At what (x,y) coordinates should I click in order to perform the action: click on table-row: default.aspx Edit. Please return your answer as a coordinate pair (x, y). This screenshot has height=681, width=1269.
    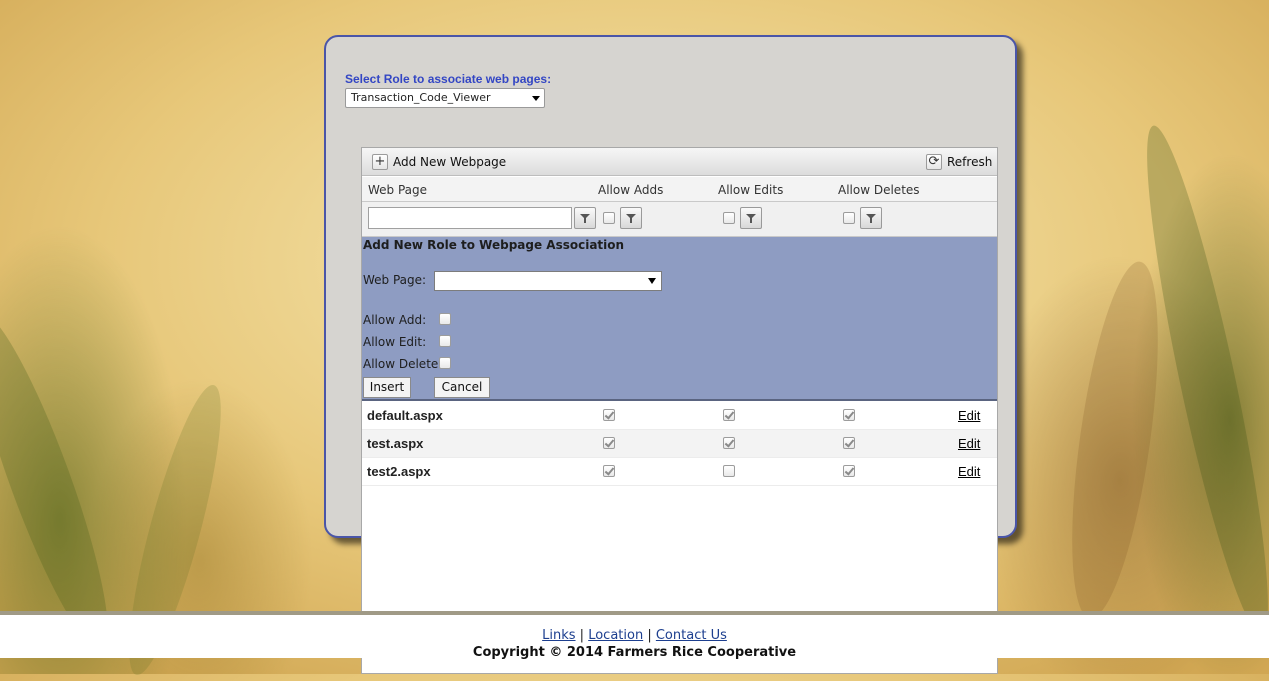
    Looking at the image, I should click on (679, 416).